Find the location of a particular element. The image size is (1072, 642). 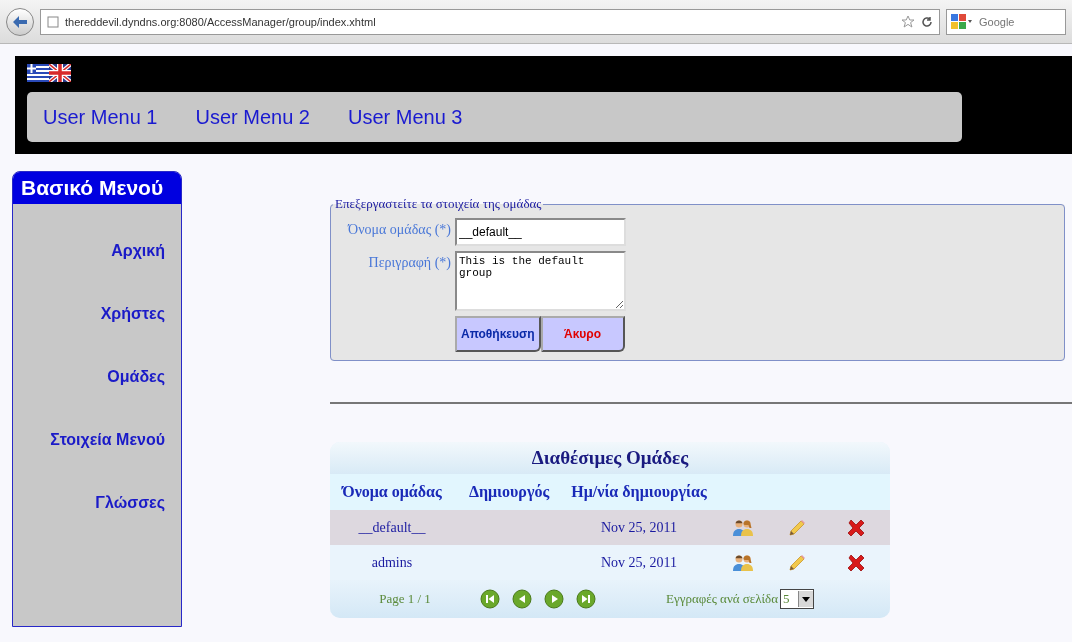

page-icon is located at coordinates (53, 21).